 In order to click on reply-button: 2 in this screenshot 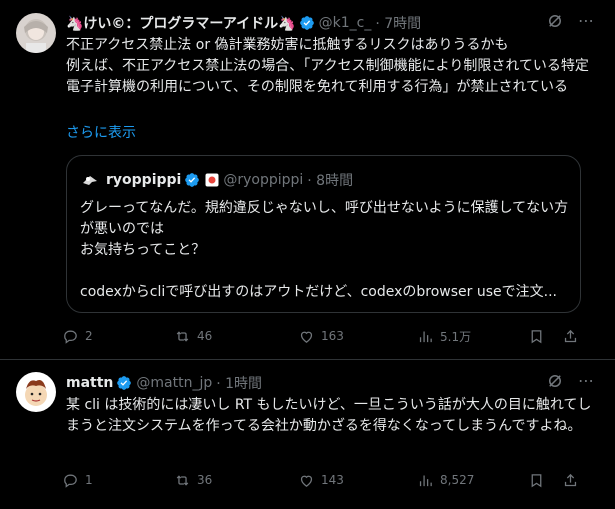, I will do `click(77, 336)`.